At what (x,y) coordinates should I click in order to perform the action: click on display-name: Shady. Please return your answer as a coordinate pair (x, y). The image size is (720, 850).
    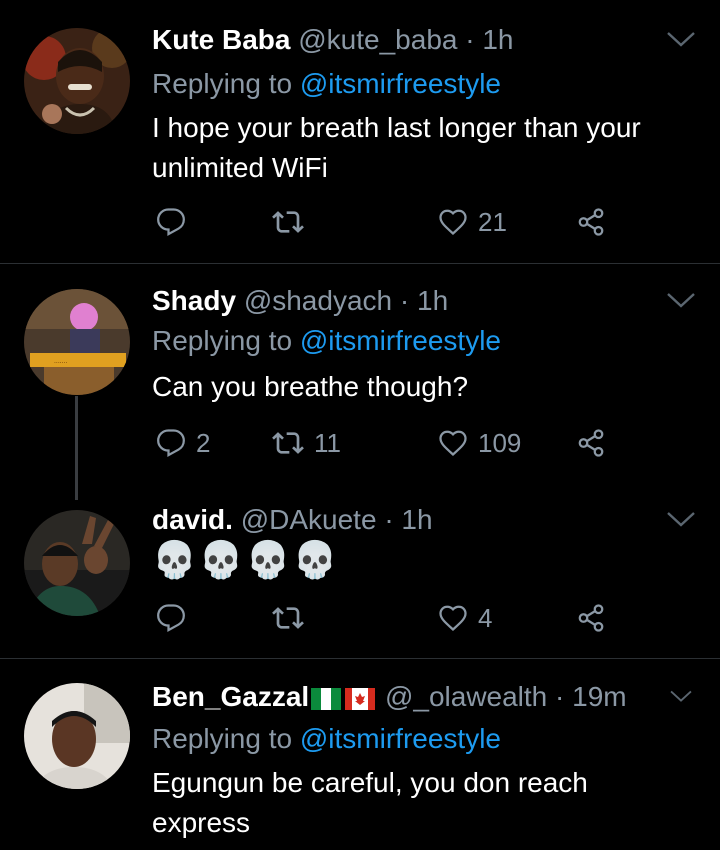
    Looking at the image, I should click on (194, 300).